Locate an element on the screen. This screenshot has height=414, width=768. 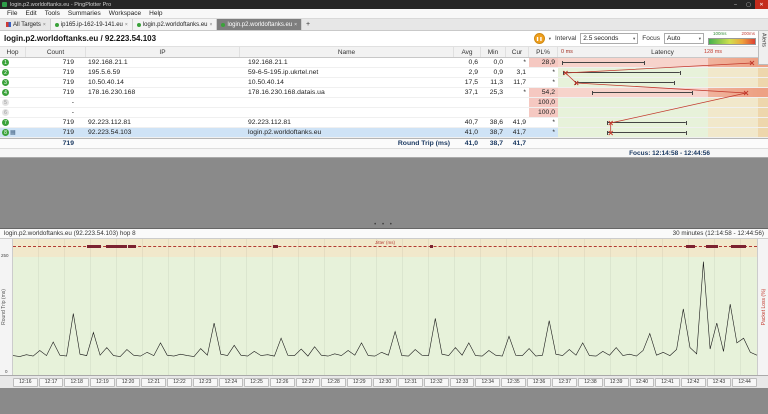
time-label: 12:30 is located at coordinates (385, 382).